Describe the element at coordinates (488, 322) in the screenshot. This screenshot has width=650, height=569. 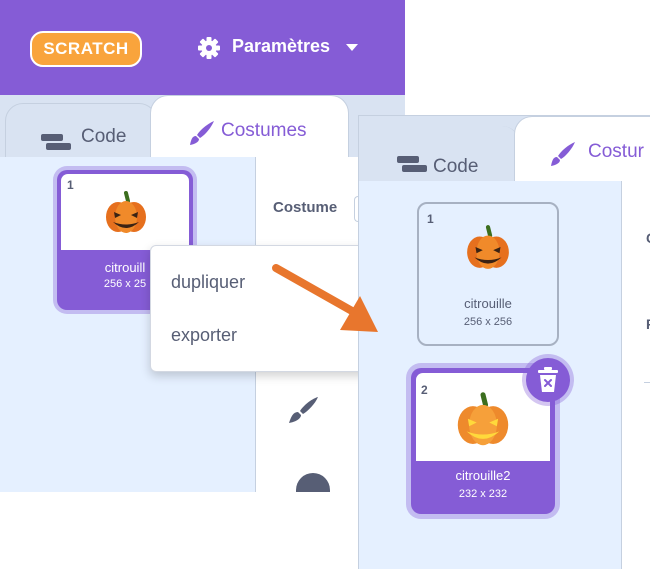
I see `costume-size: 256 x 256` at that location.